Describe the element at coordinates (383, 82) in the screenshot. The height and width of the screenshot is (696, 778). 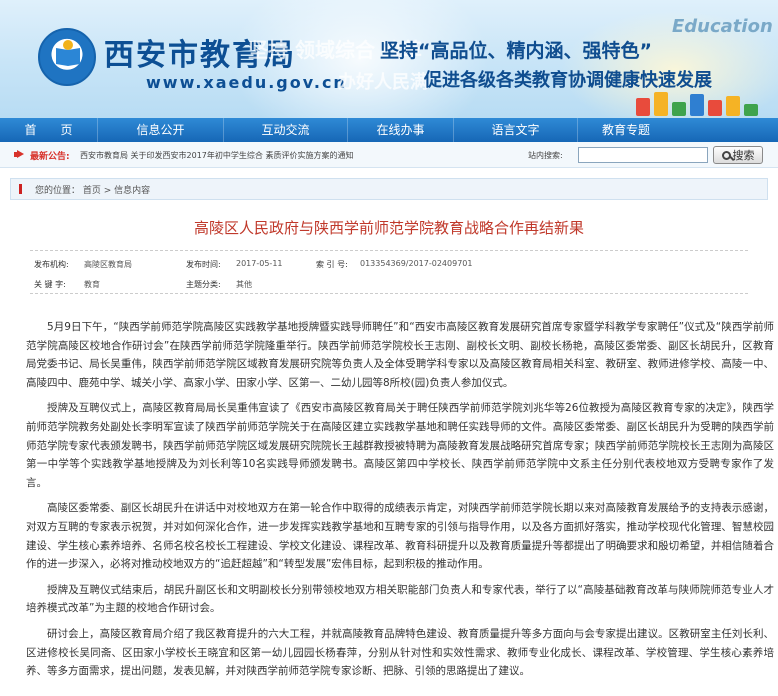
I see `banner-faded-text: 办好人民满` at that location.